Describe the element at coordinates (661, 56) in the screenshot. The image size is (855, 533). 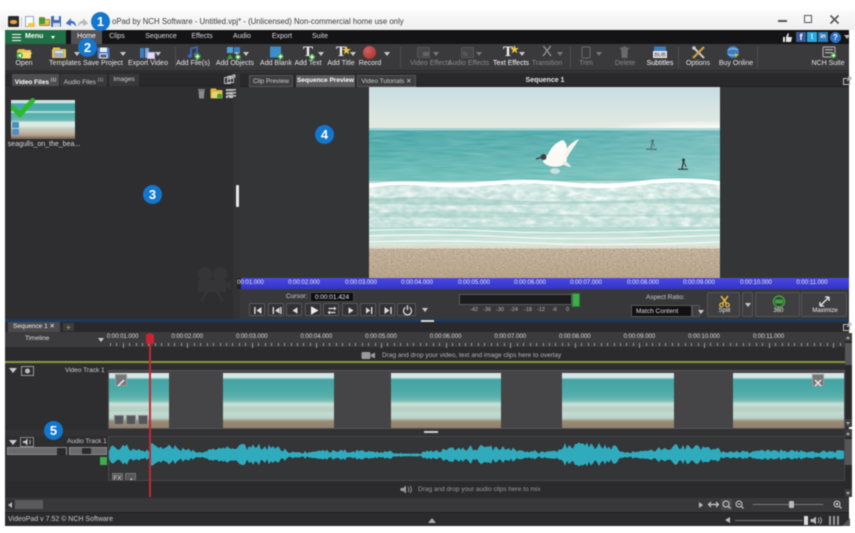
I see `svg-text: BUB` at that location.